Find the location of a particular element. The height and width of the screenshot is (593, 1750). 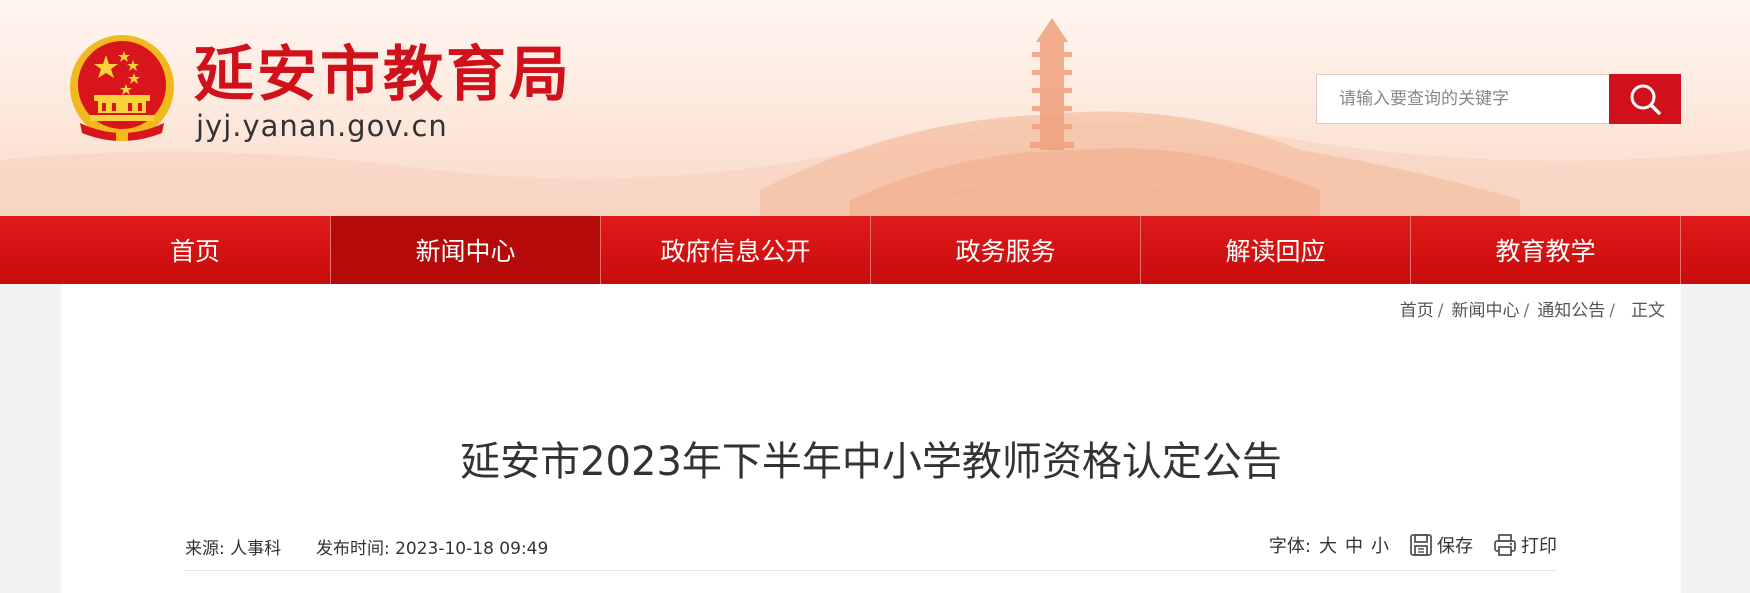

save-label: 保存 is located at coordinates (1455, 546).